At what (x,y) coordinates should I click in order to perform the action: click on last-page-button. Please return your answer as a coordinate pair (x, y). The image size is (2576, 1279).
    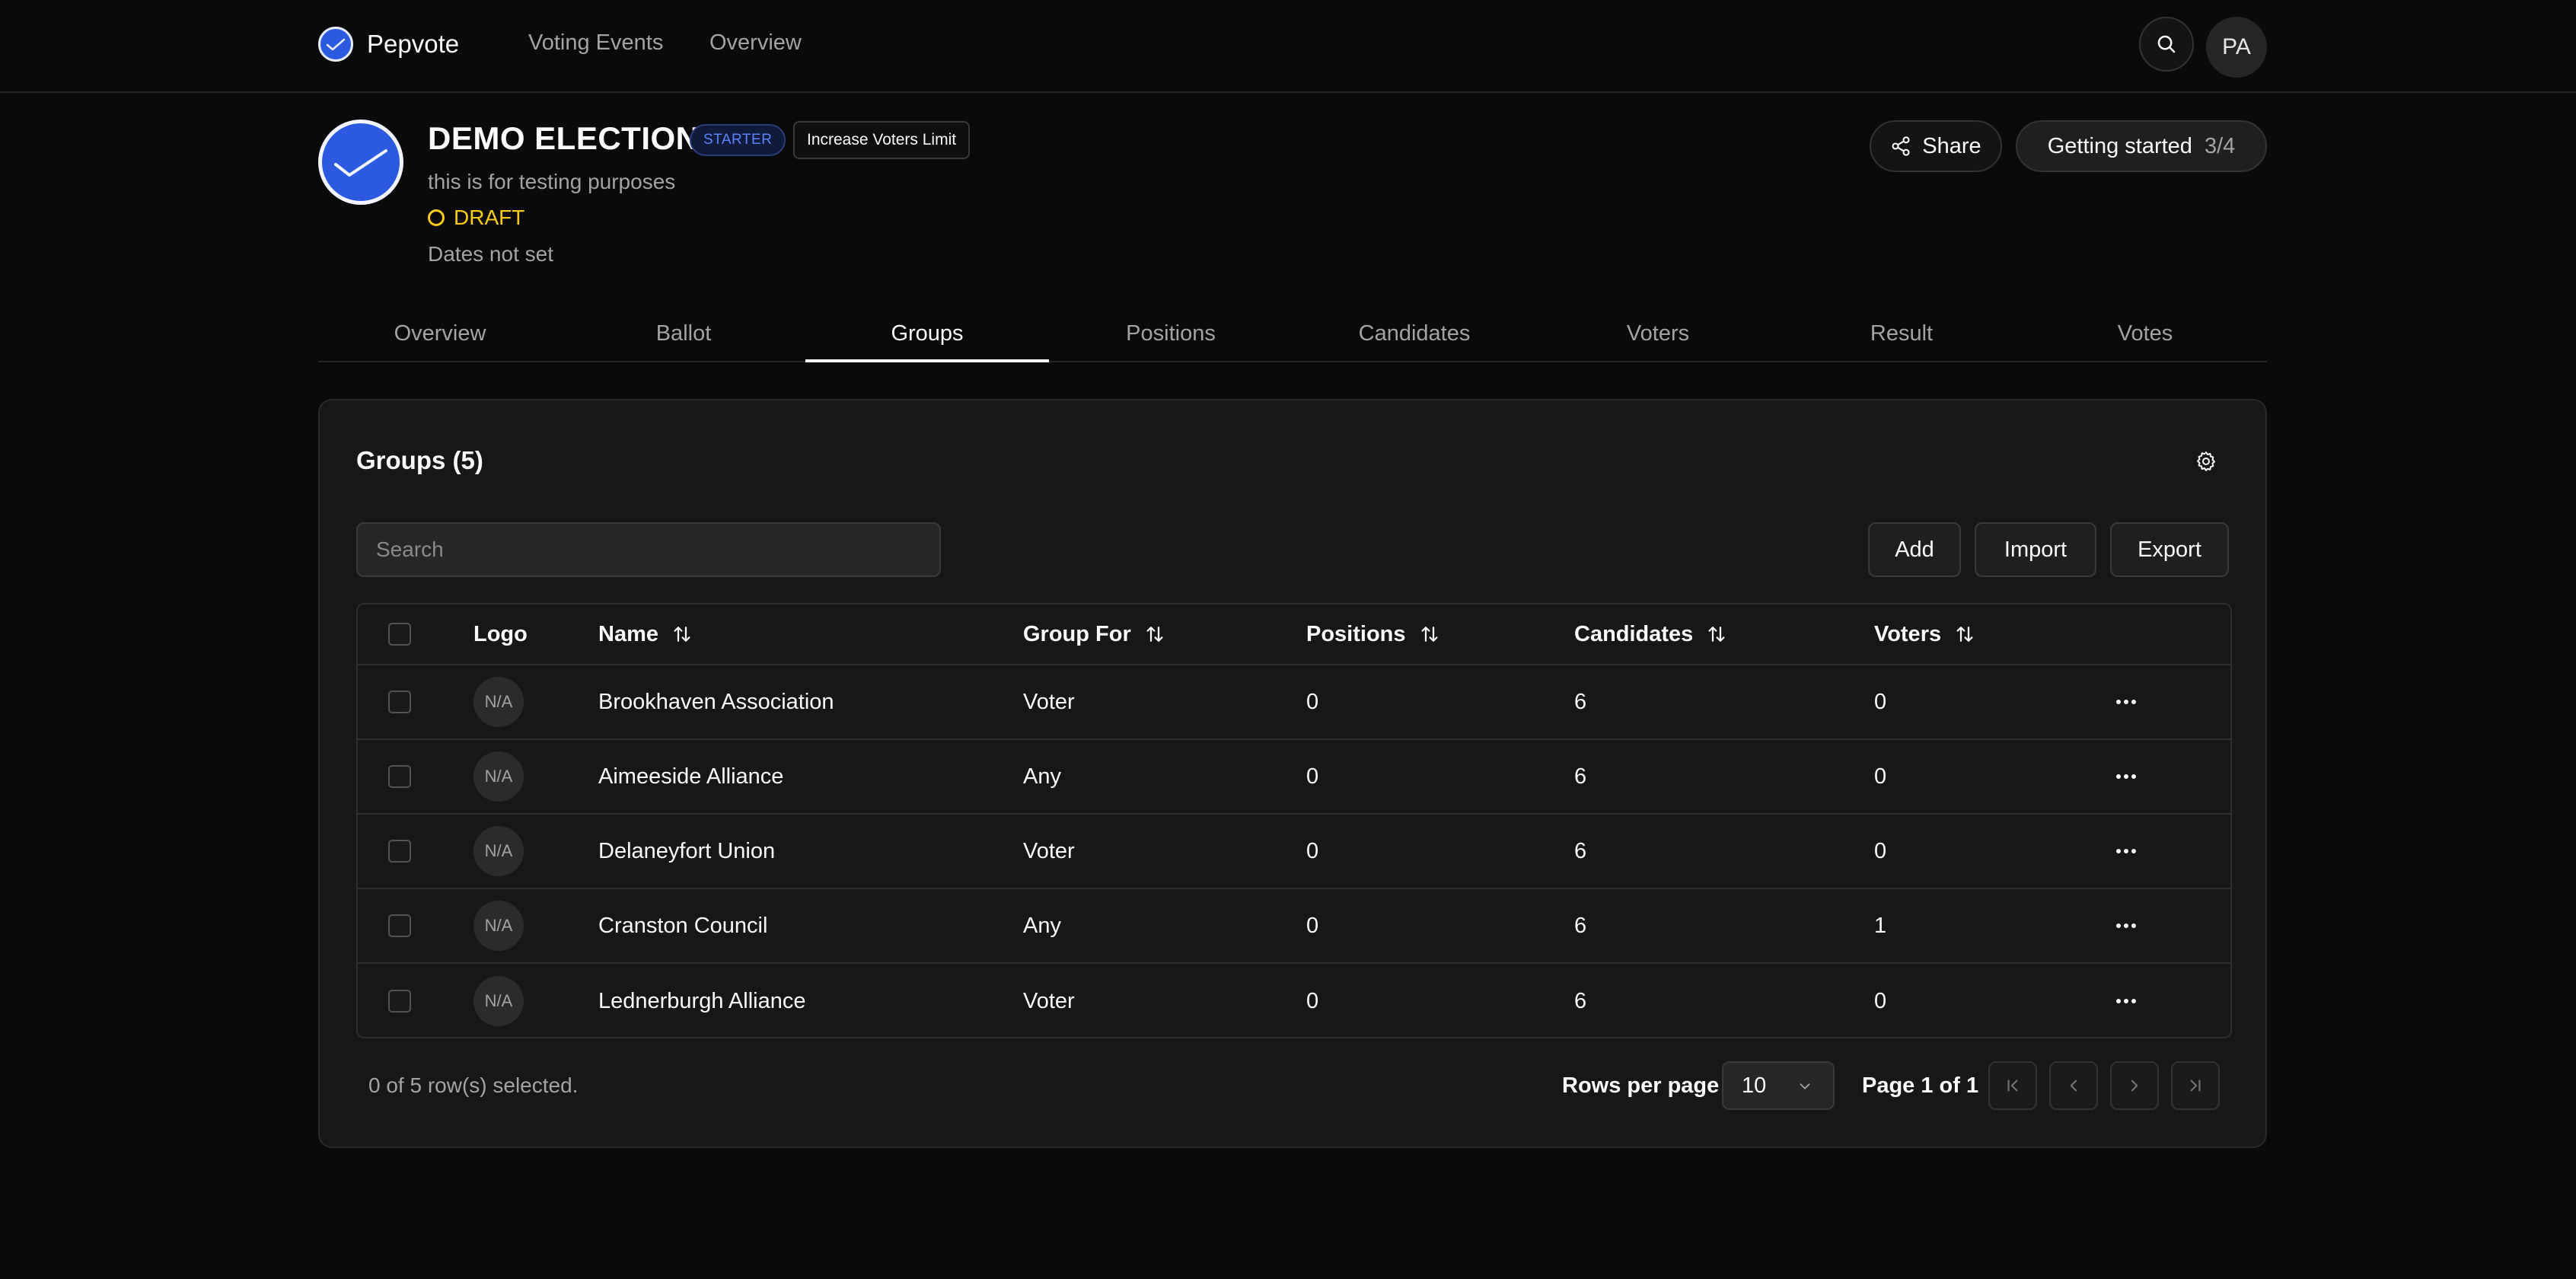
    Looking at the image, I should click on (2195, 1085).